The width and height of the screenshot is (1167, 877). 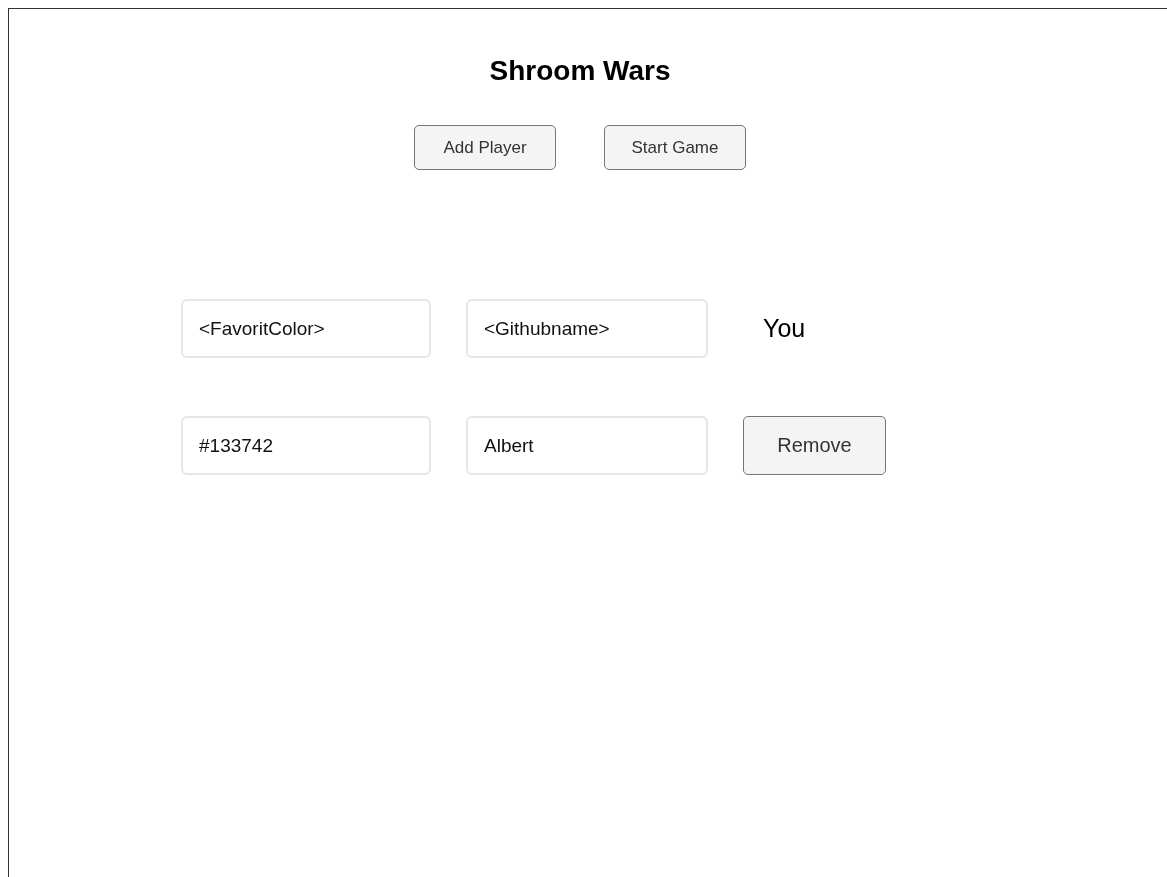 I want to click on action-button: Add Player, so click(x=485, y=147).